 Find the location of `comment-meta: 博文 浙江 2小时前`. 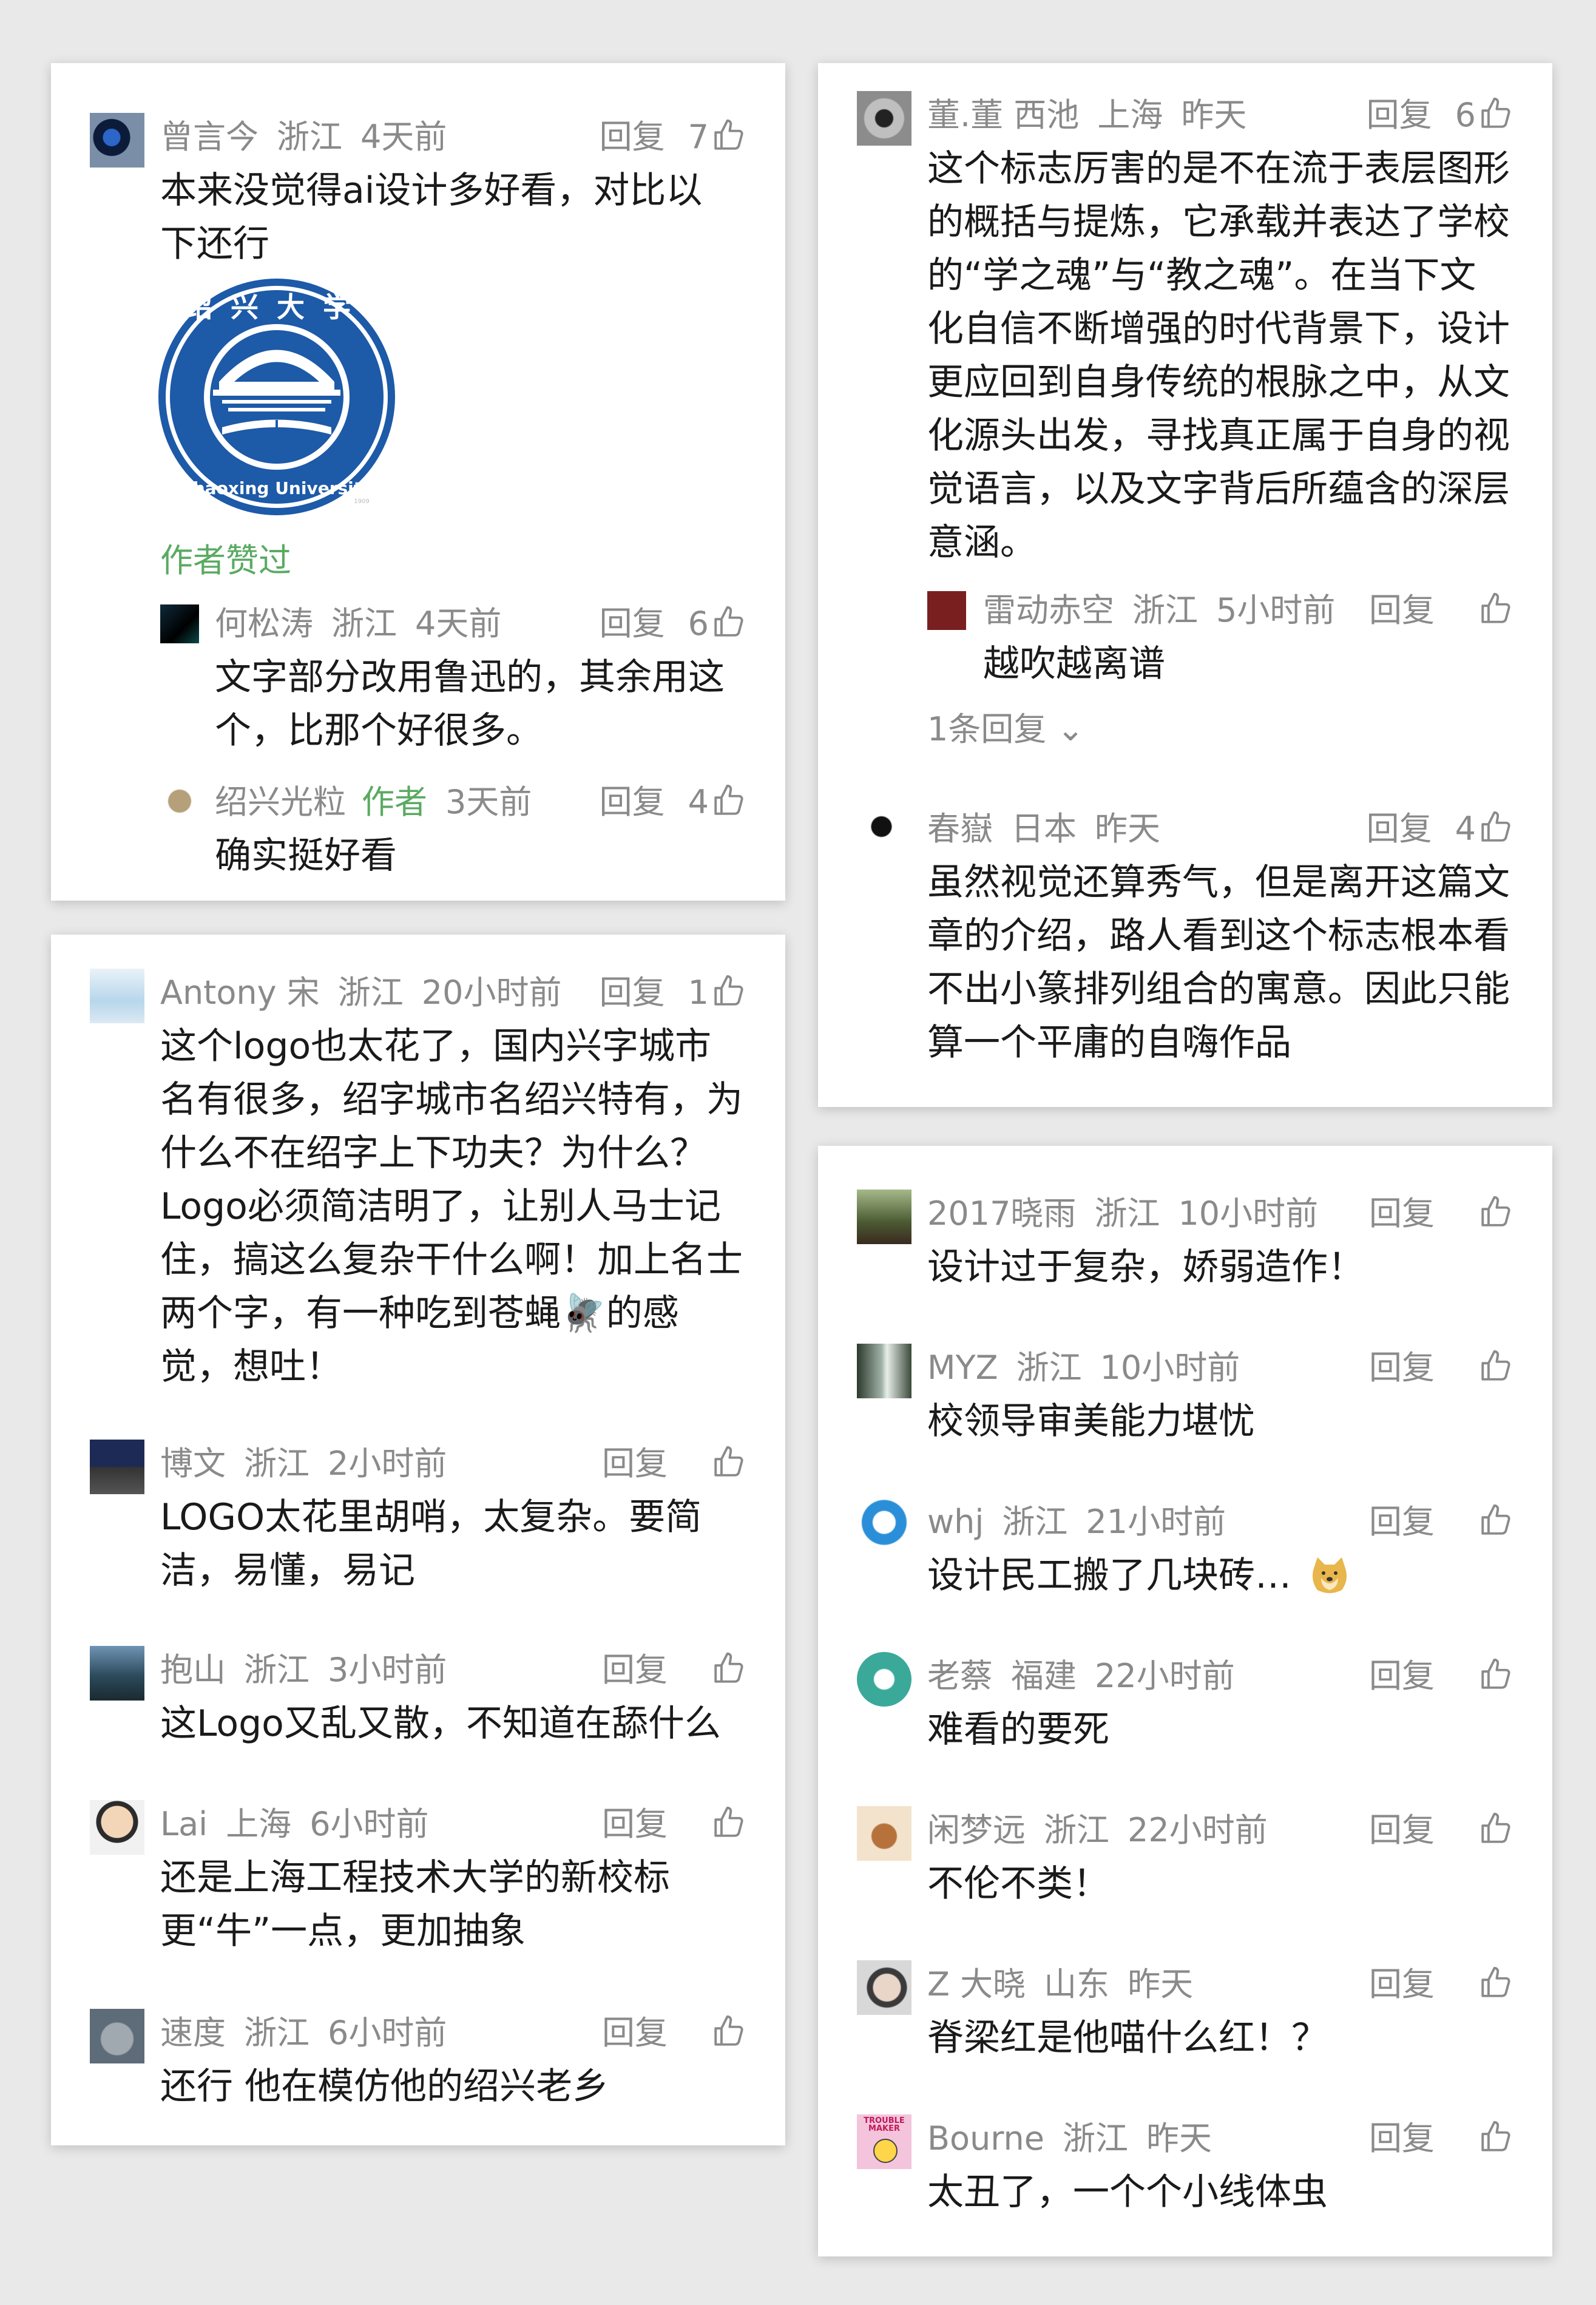

comment-meta: 博文 浙江 2小时前 is located at coordinates (303, 1464).